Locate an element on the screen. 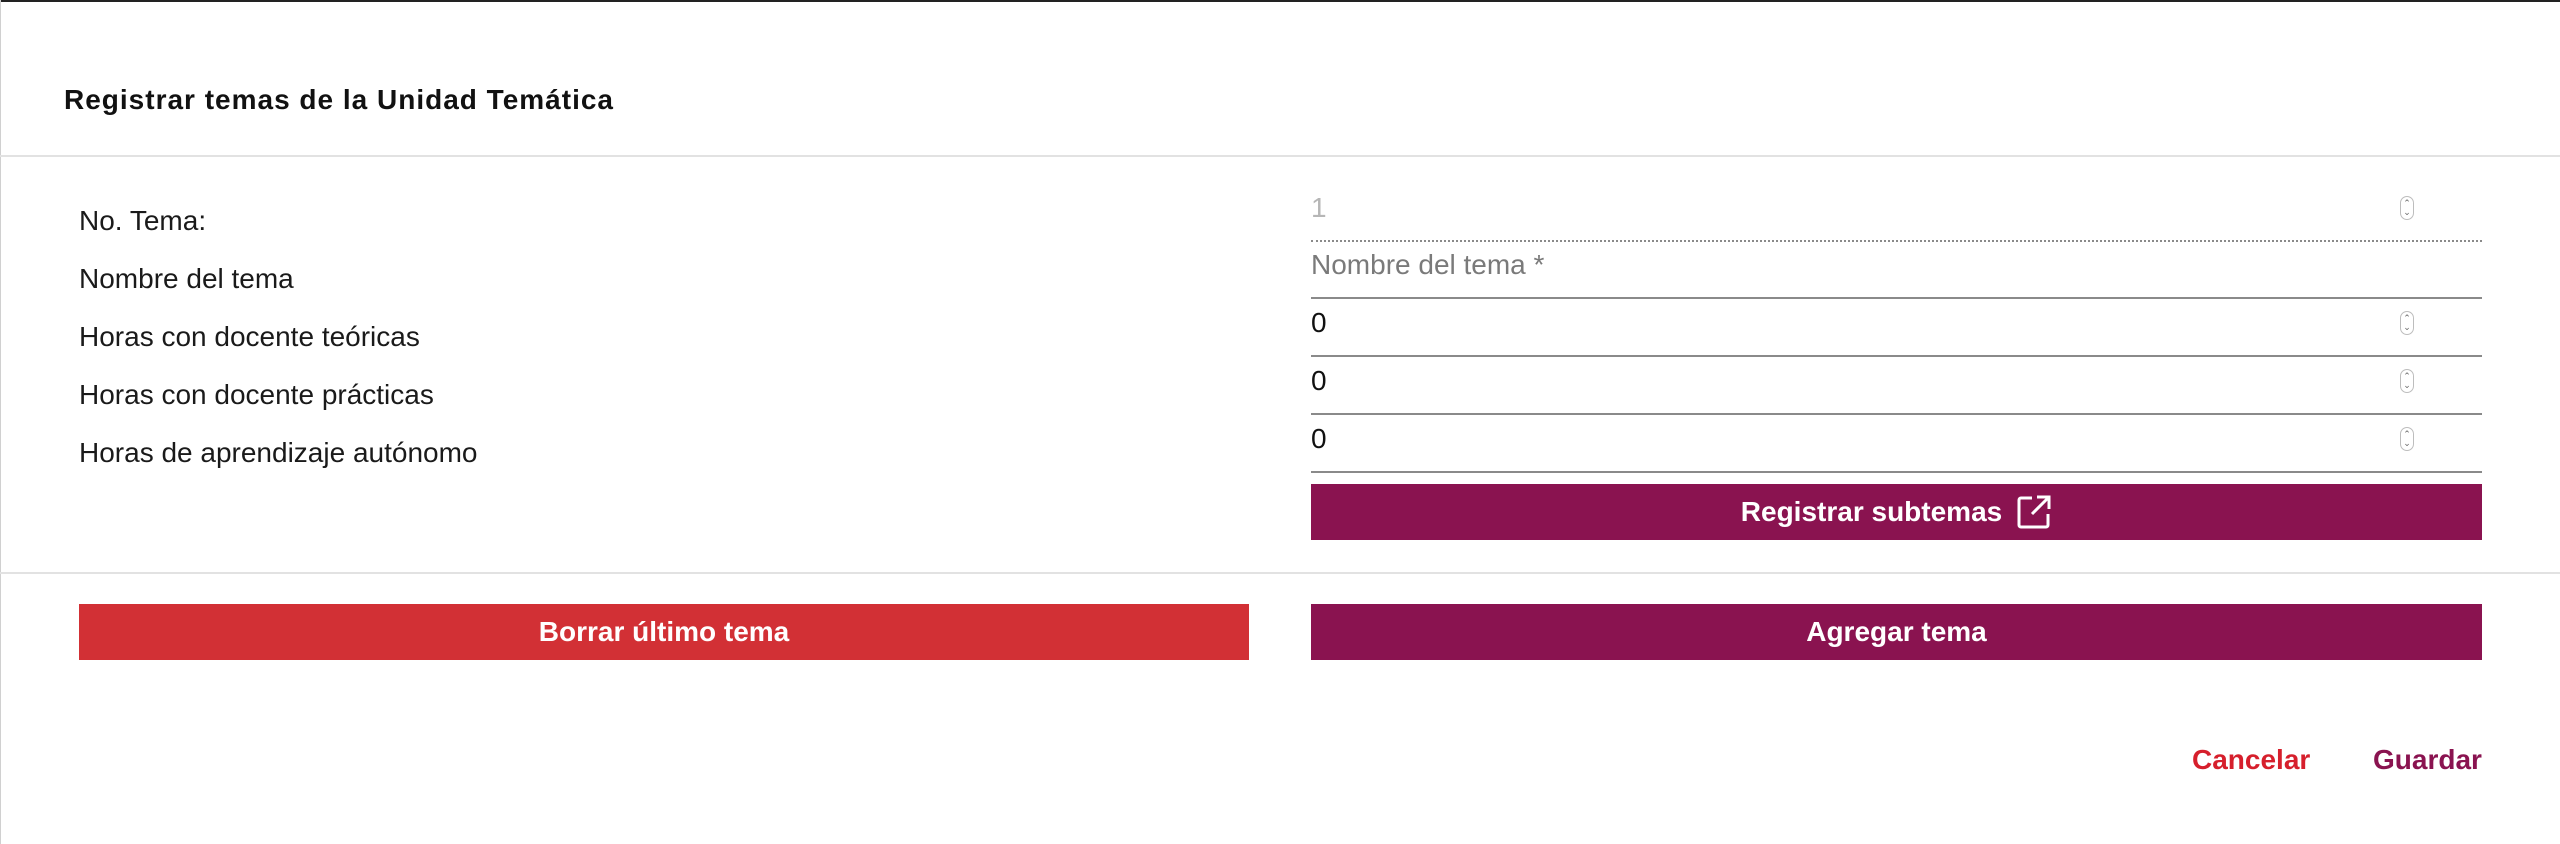 The height and width of the screenshot is (844, 2560). practice-hours-field: 0 ⌃ ⌄ is located at coordinates (1896, 387).